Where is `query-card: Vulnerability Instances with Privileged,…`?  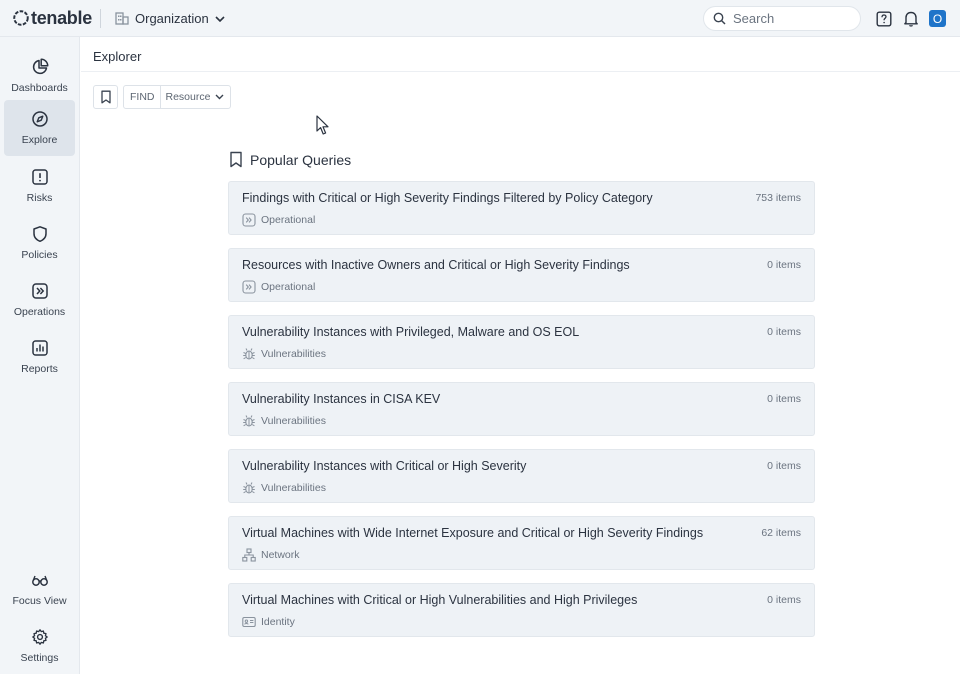
query-card: Vulnerability Instances with Privileged,… is located at coordinates (521, 342).